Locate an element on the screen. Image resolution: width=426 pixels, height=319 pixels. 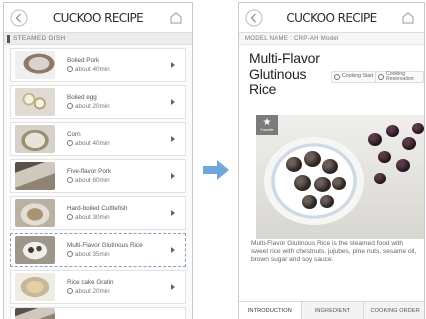
star-icon: ★ is located at coordinates (267, 122).